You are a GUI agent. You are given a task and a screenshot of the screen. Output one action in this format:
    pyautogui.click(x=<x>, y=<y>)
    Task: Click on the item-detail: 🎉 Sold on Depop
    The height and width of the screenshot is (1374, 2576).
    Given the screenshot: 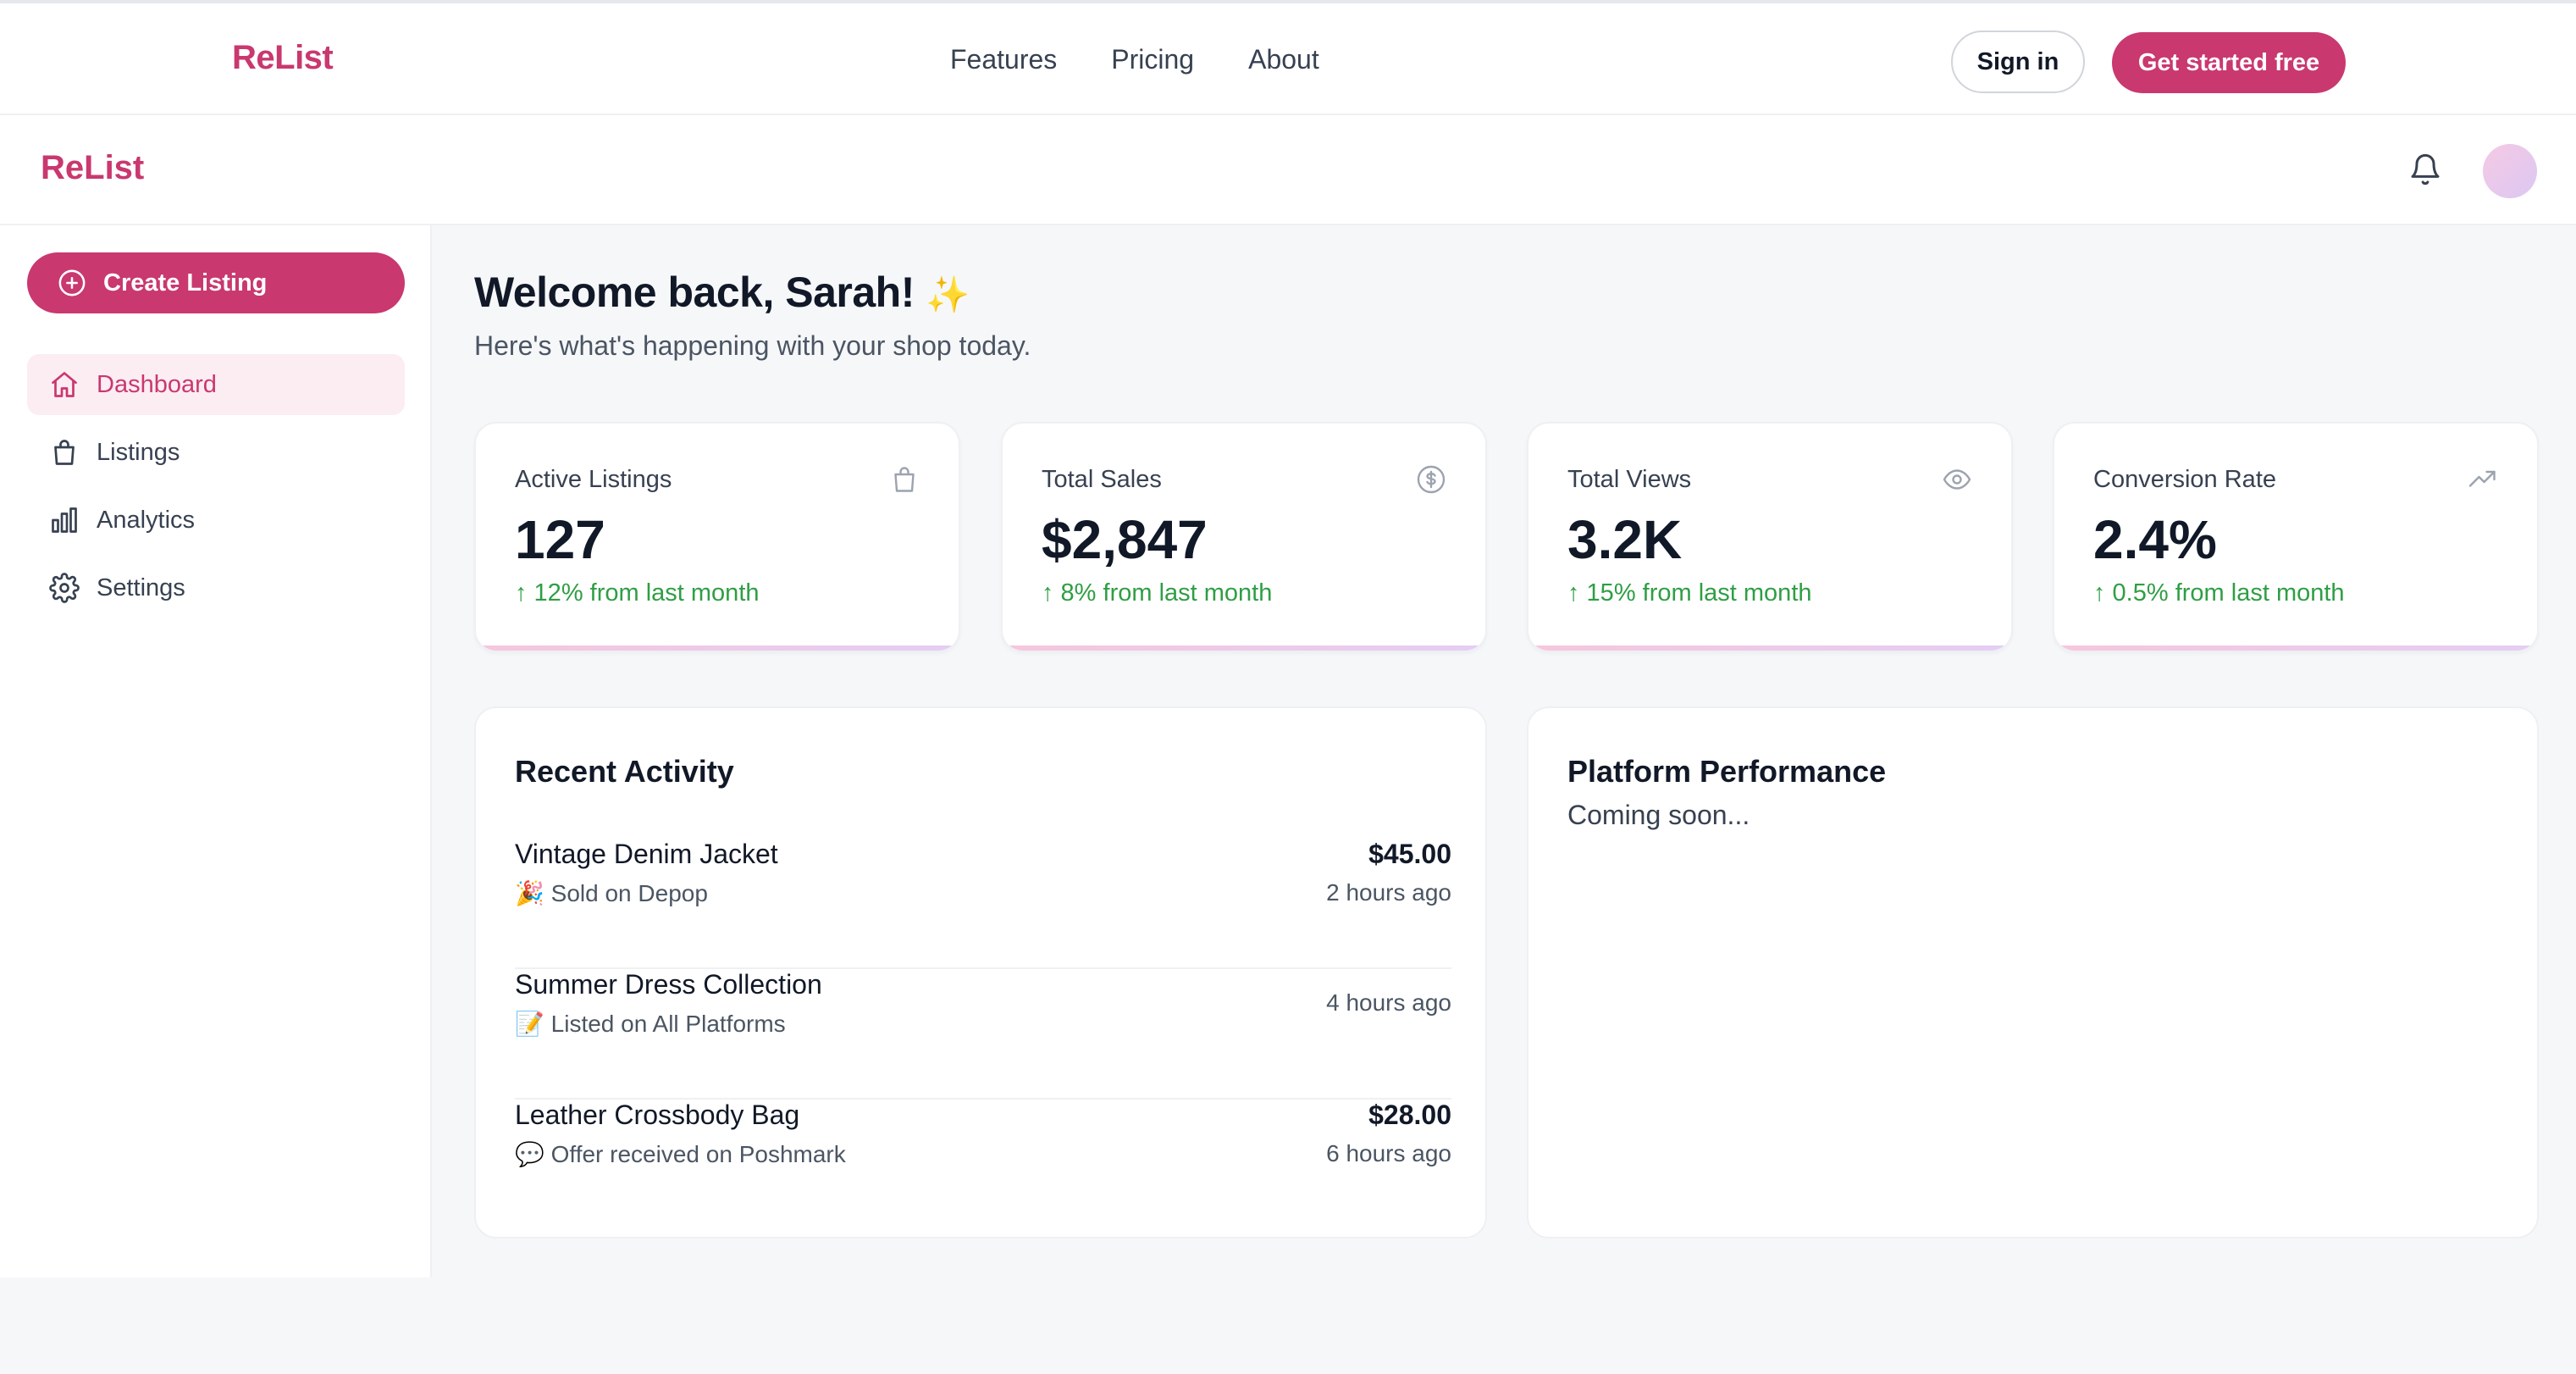 What is the action you would take?
    pyautogui.click(x=612, y=893)
    